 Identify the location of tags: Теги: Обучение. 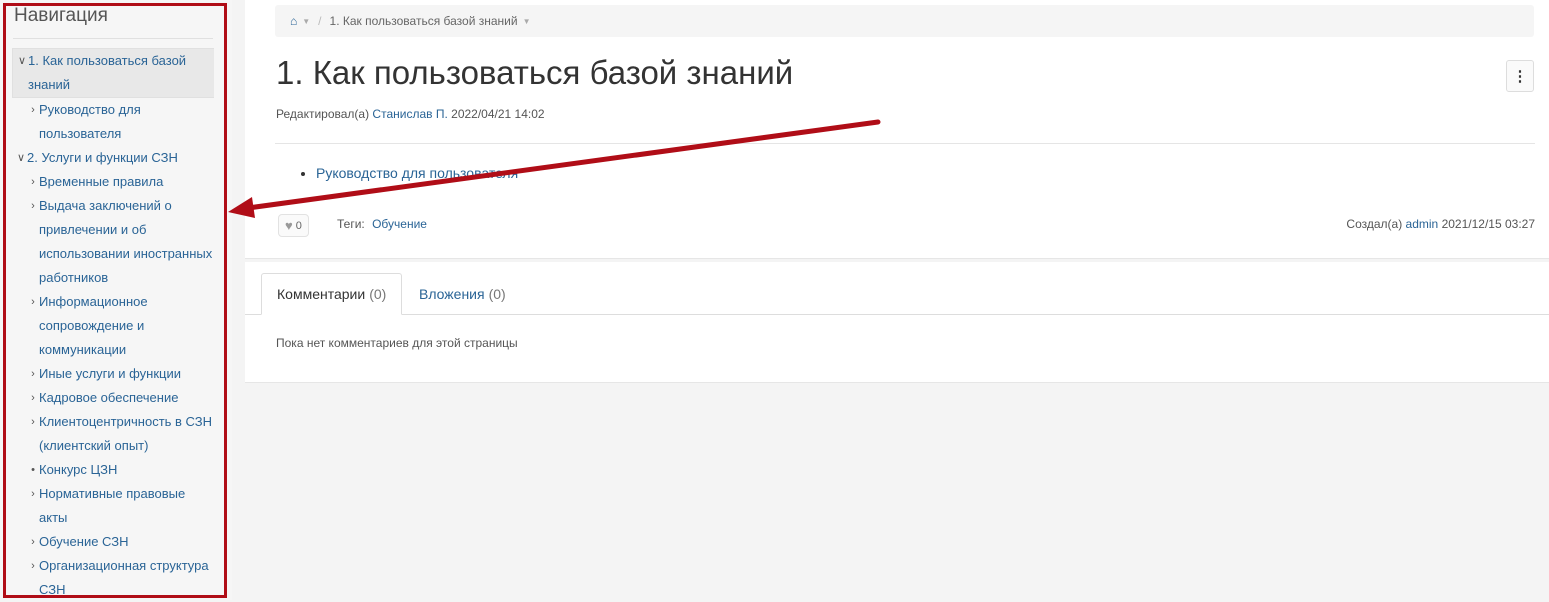
(382, 224).